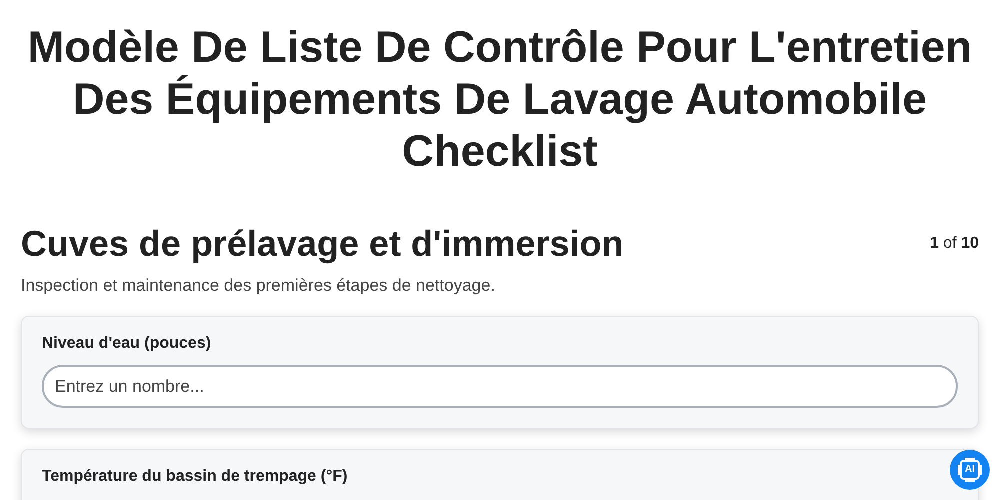 This screenshot has width=1000, height=500. What do you see at coordinates (195, 477) in the screenshot?
I see `field-label: Température du bassin de trempage (°F)` at bounding box center [195, 477].